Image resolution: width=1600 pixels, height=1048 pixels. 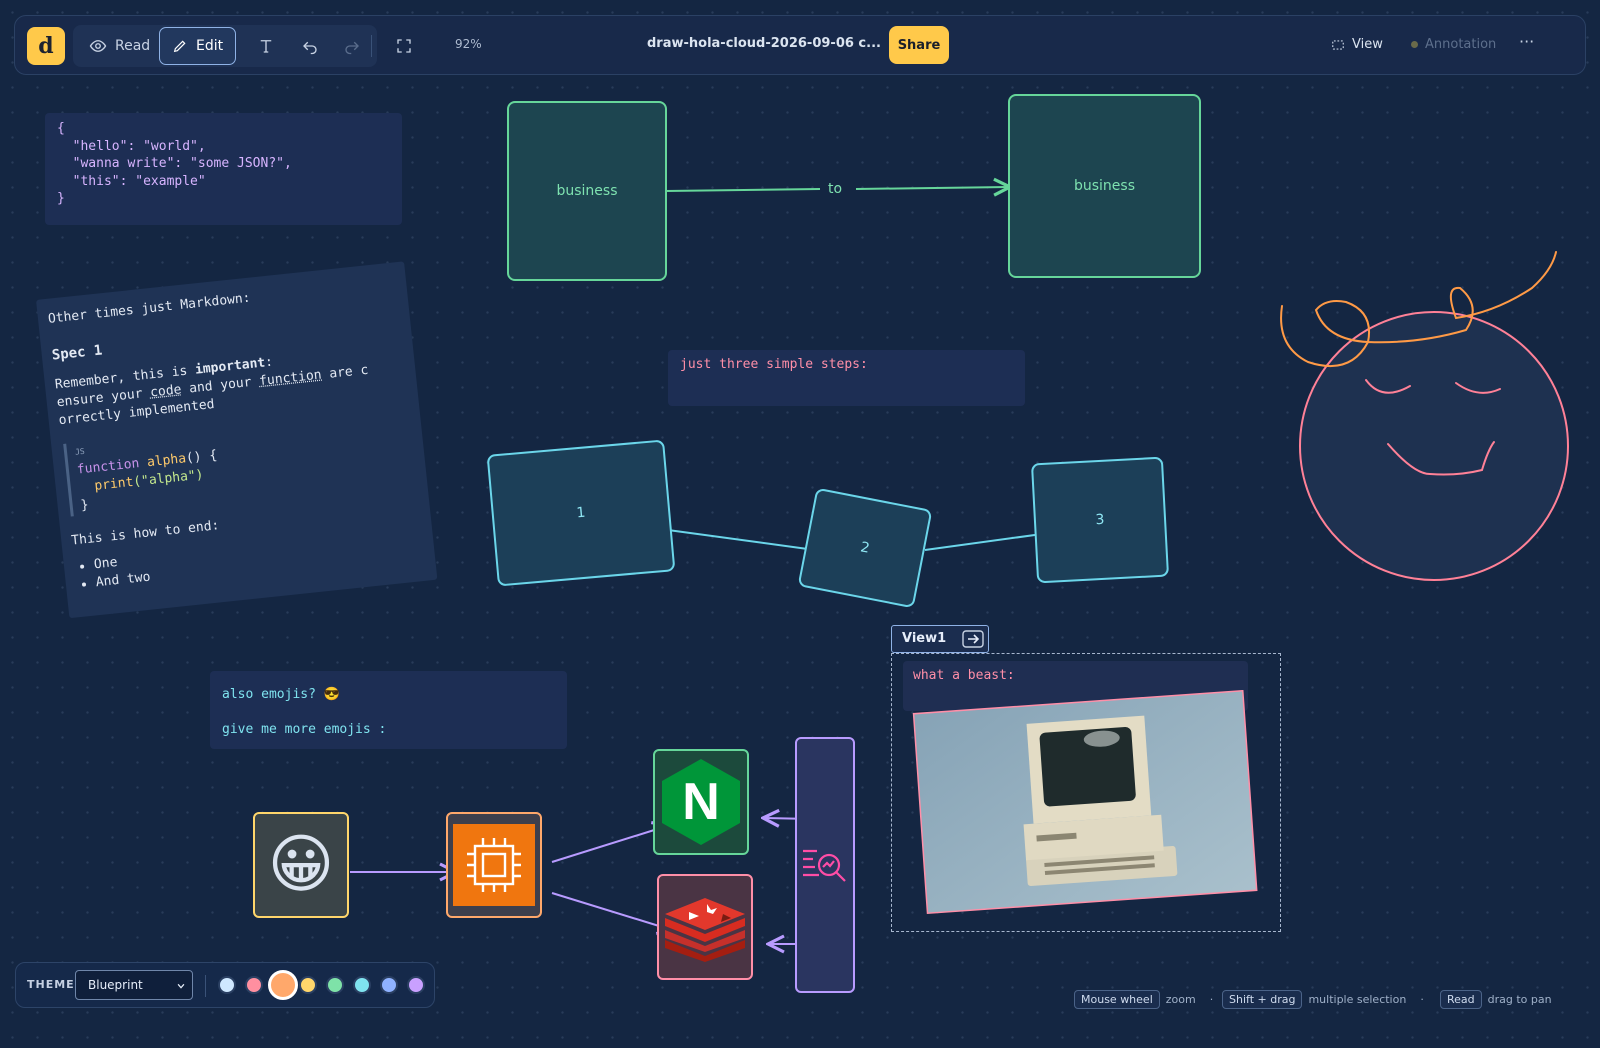 I want to click on hint-text: zoom, so click(x=1180, y=999).